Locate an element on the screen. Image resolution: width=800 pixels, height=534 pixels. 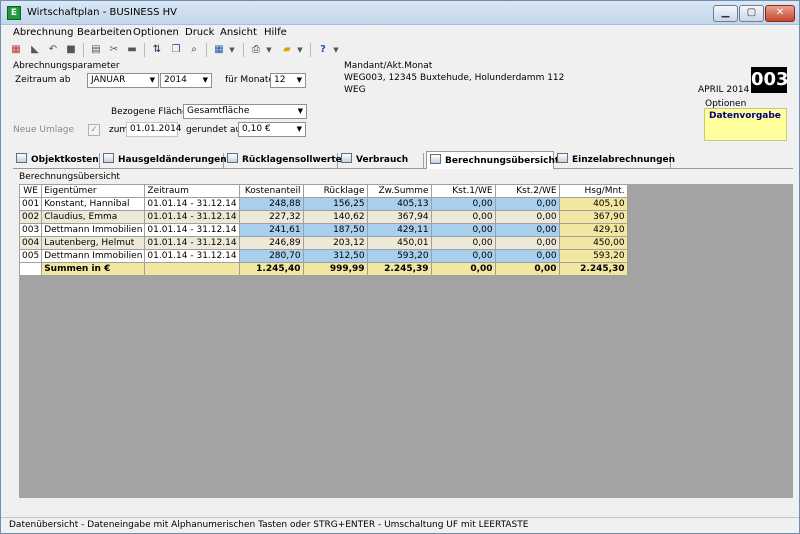
menu-bearbeiten: Bearbeiten is located at coordinates (104, 32).